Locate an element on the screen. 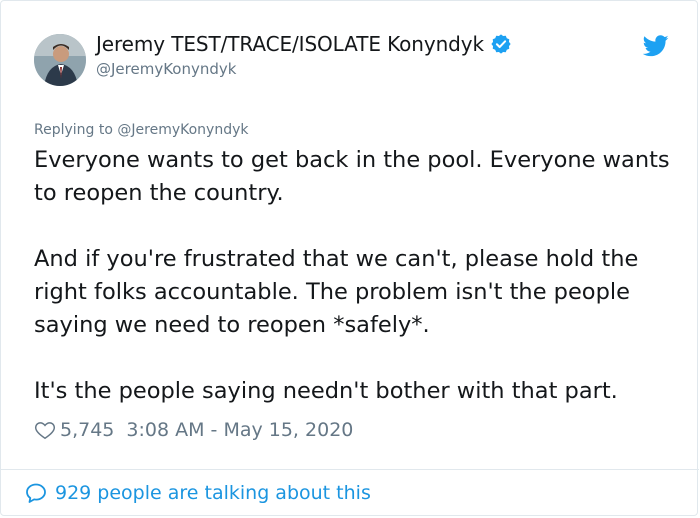 The image size is (700, 518). tweet-meta: 5,745 3:08 AM - May 15, 2020 is located at coordinates (193, 430).